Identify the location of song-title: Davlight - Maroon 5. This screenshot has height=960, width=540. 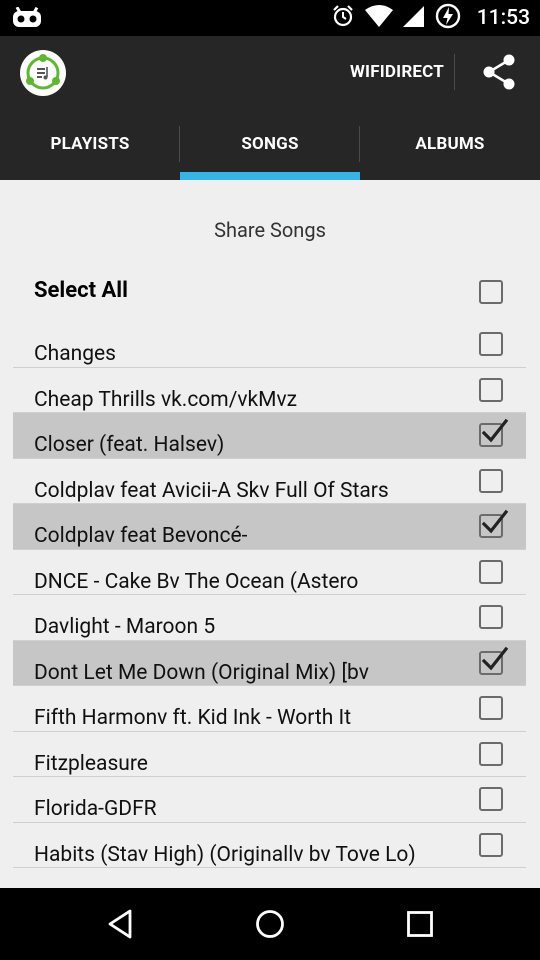
(125, 627).